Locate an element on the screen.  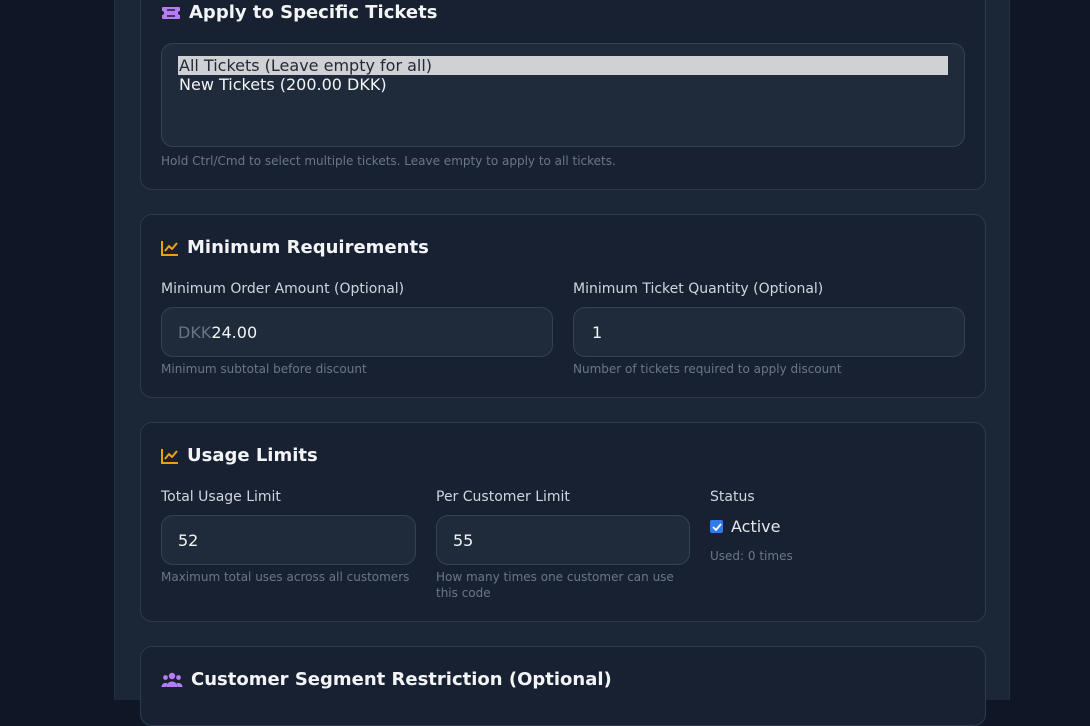
active-toggle: Active is located at coordinates (745, 526).